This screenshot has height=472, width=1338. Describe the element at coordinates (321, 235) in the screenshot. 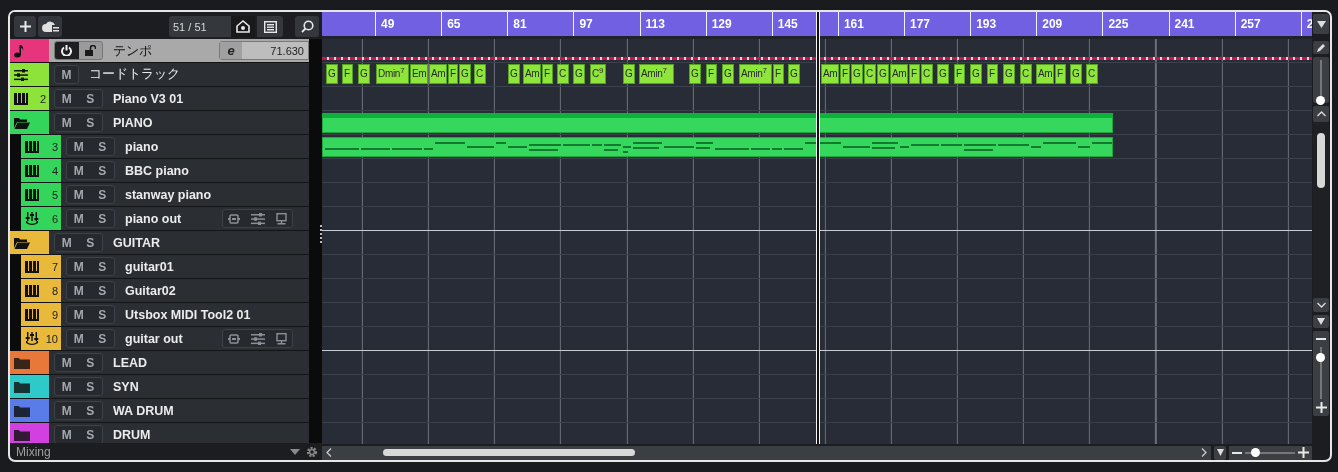

I see `resize-handle` at that location.